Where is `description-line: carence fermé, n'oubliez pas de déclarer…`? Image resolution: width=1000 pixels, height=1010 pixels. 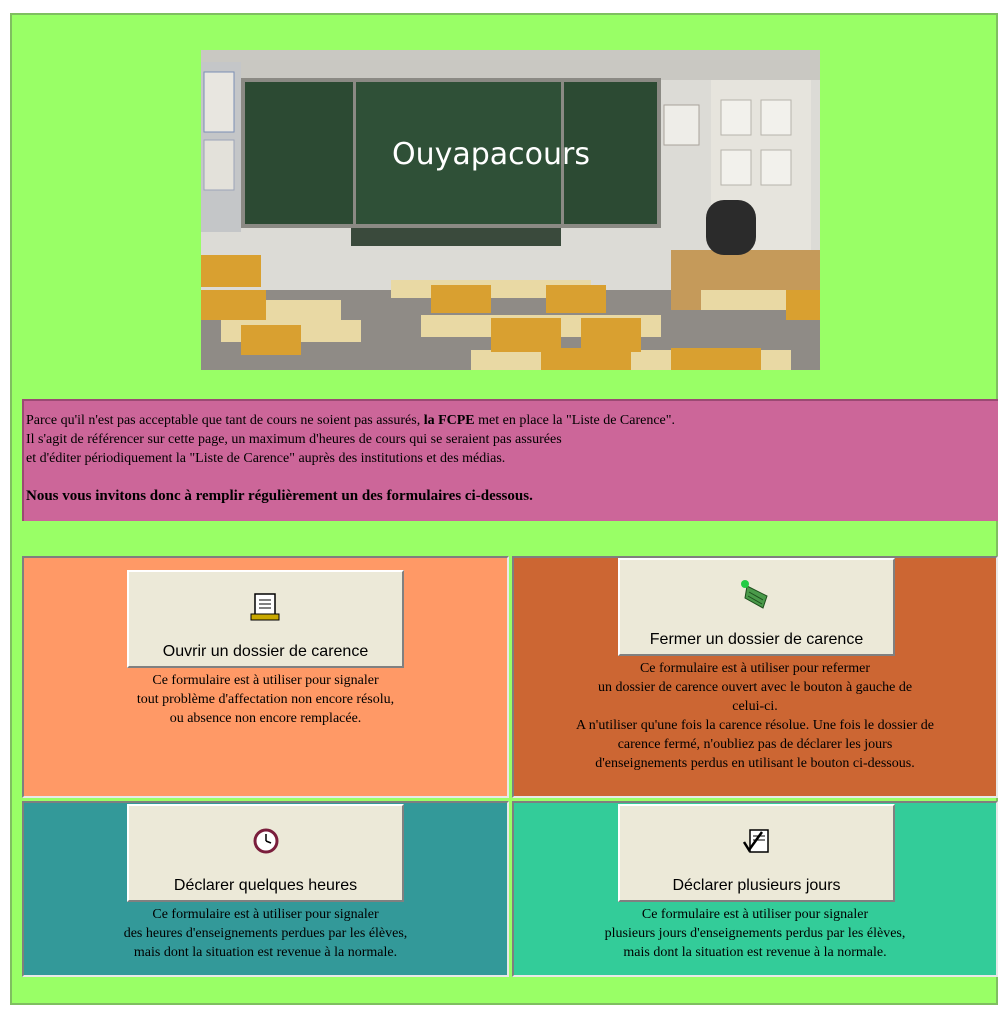
description-line: carence fermé, n'oubliez pas de déclarer… is located at coordinates (755, 744).